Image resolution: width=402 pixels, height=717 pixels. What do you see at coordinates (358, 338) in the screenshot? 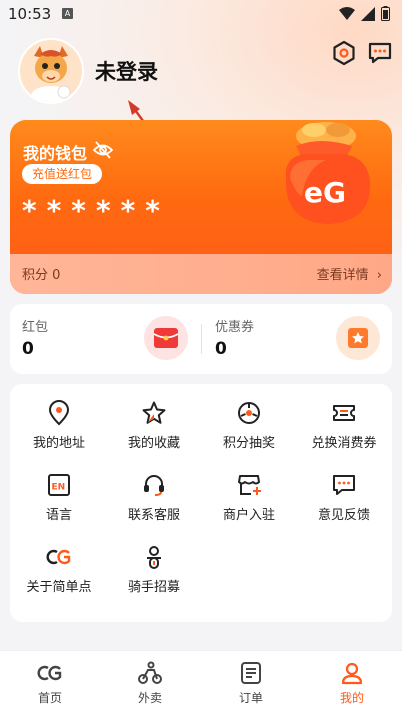
I see `coupon-ticket-icon` at bounding box center [358, 338].